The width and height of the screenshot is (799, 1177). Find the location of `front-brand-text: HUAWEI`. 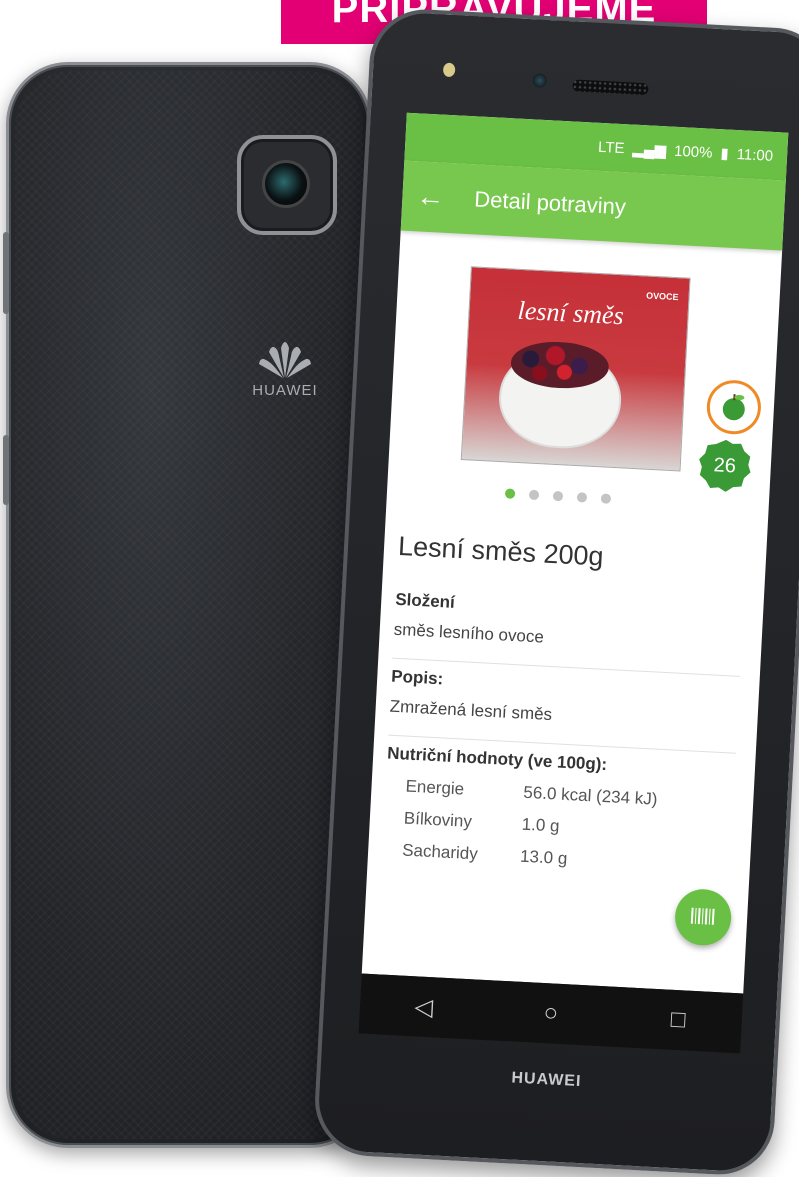

front-brand-text: HUAWEI is located at coordinates (546, 1080).